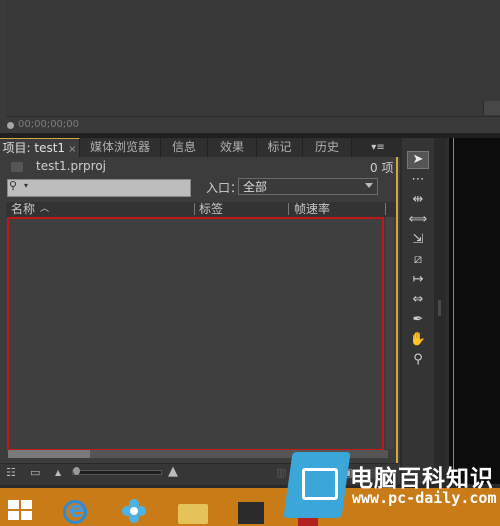 The width and height of the screenshot is (500, 526). What do you see at coordinates (71, 166) in the screenshot?
I see `project-file-name: test1.prproj` at bounding box center [71, 166].